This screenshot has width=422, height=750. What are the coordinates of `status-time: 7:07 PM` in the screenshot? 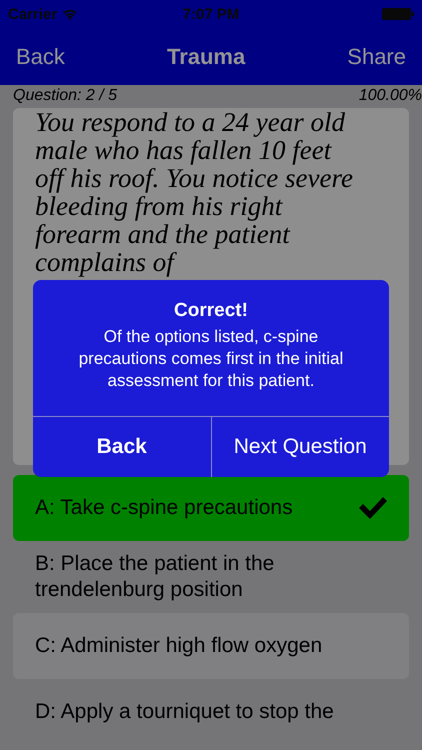 It's located at (211, 14).